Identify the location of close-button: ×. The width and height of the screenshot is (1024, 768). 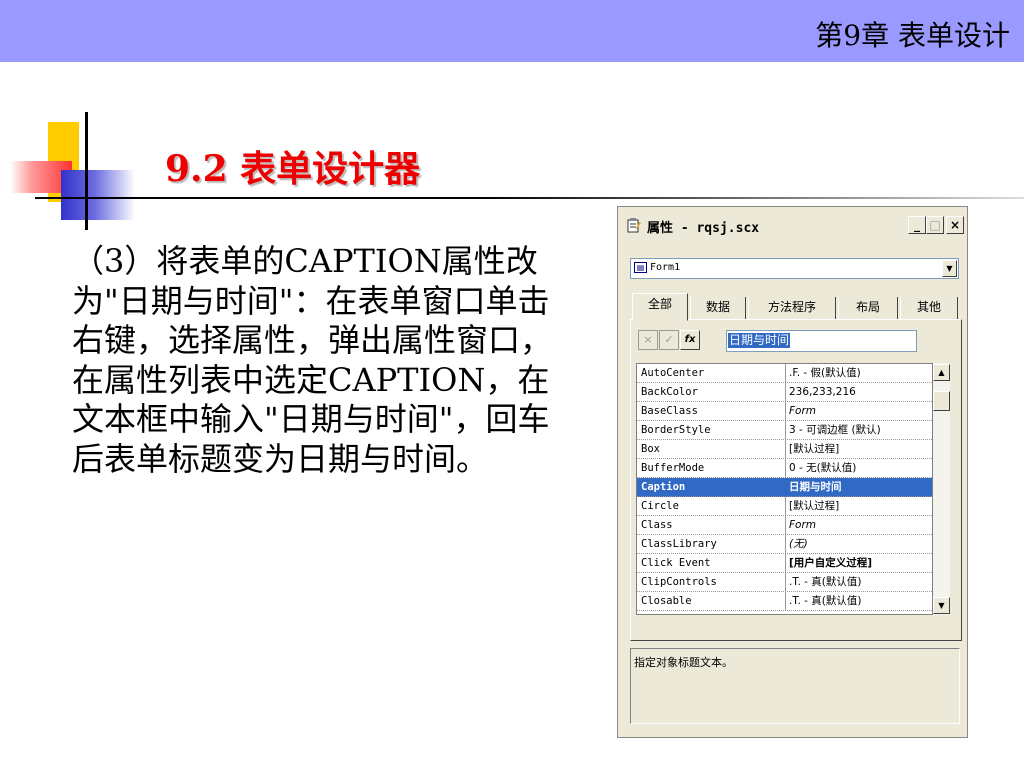
(955, 225).